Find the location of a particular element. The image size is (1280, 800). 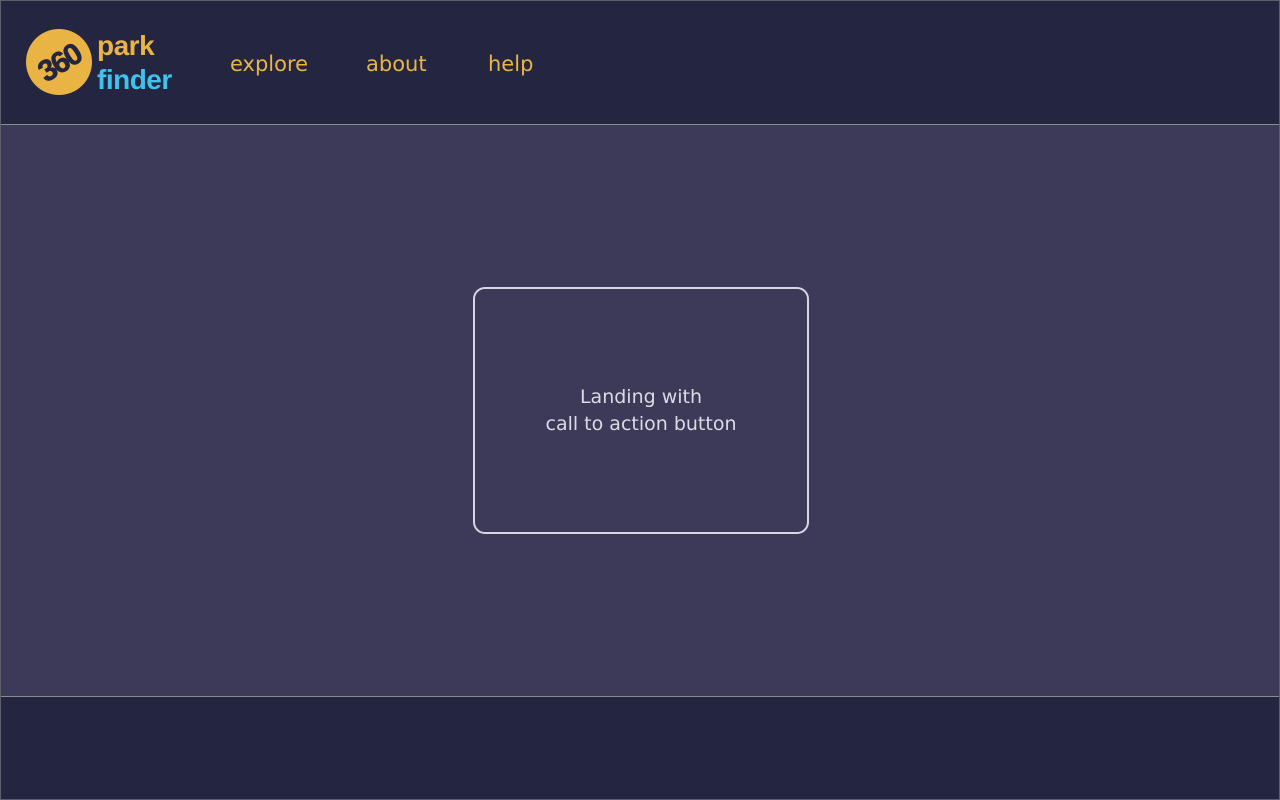

placeholder-line-2: call to action button is located at coordinates (641, 423).